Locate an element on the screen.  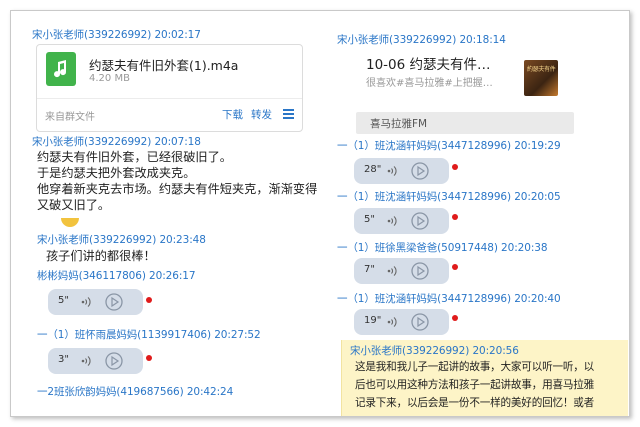
audio-file-icon is located at coordinates (61, 69).